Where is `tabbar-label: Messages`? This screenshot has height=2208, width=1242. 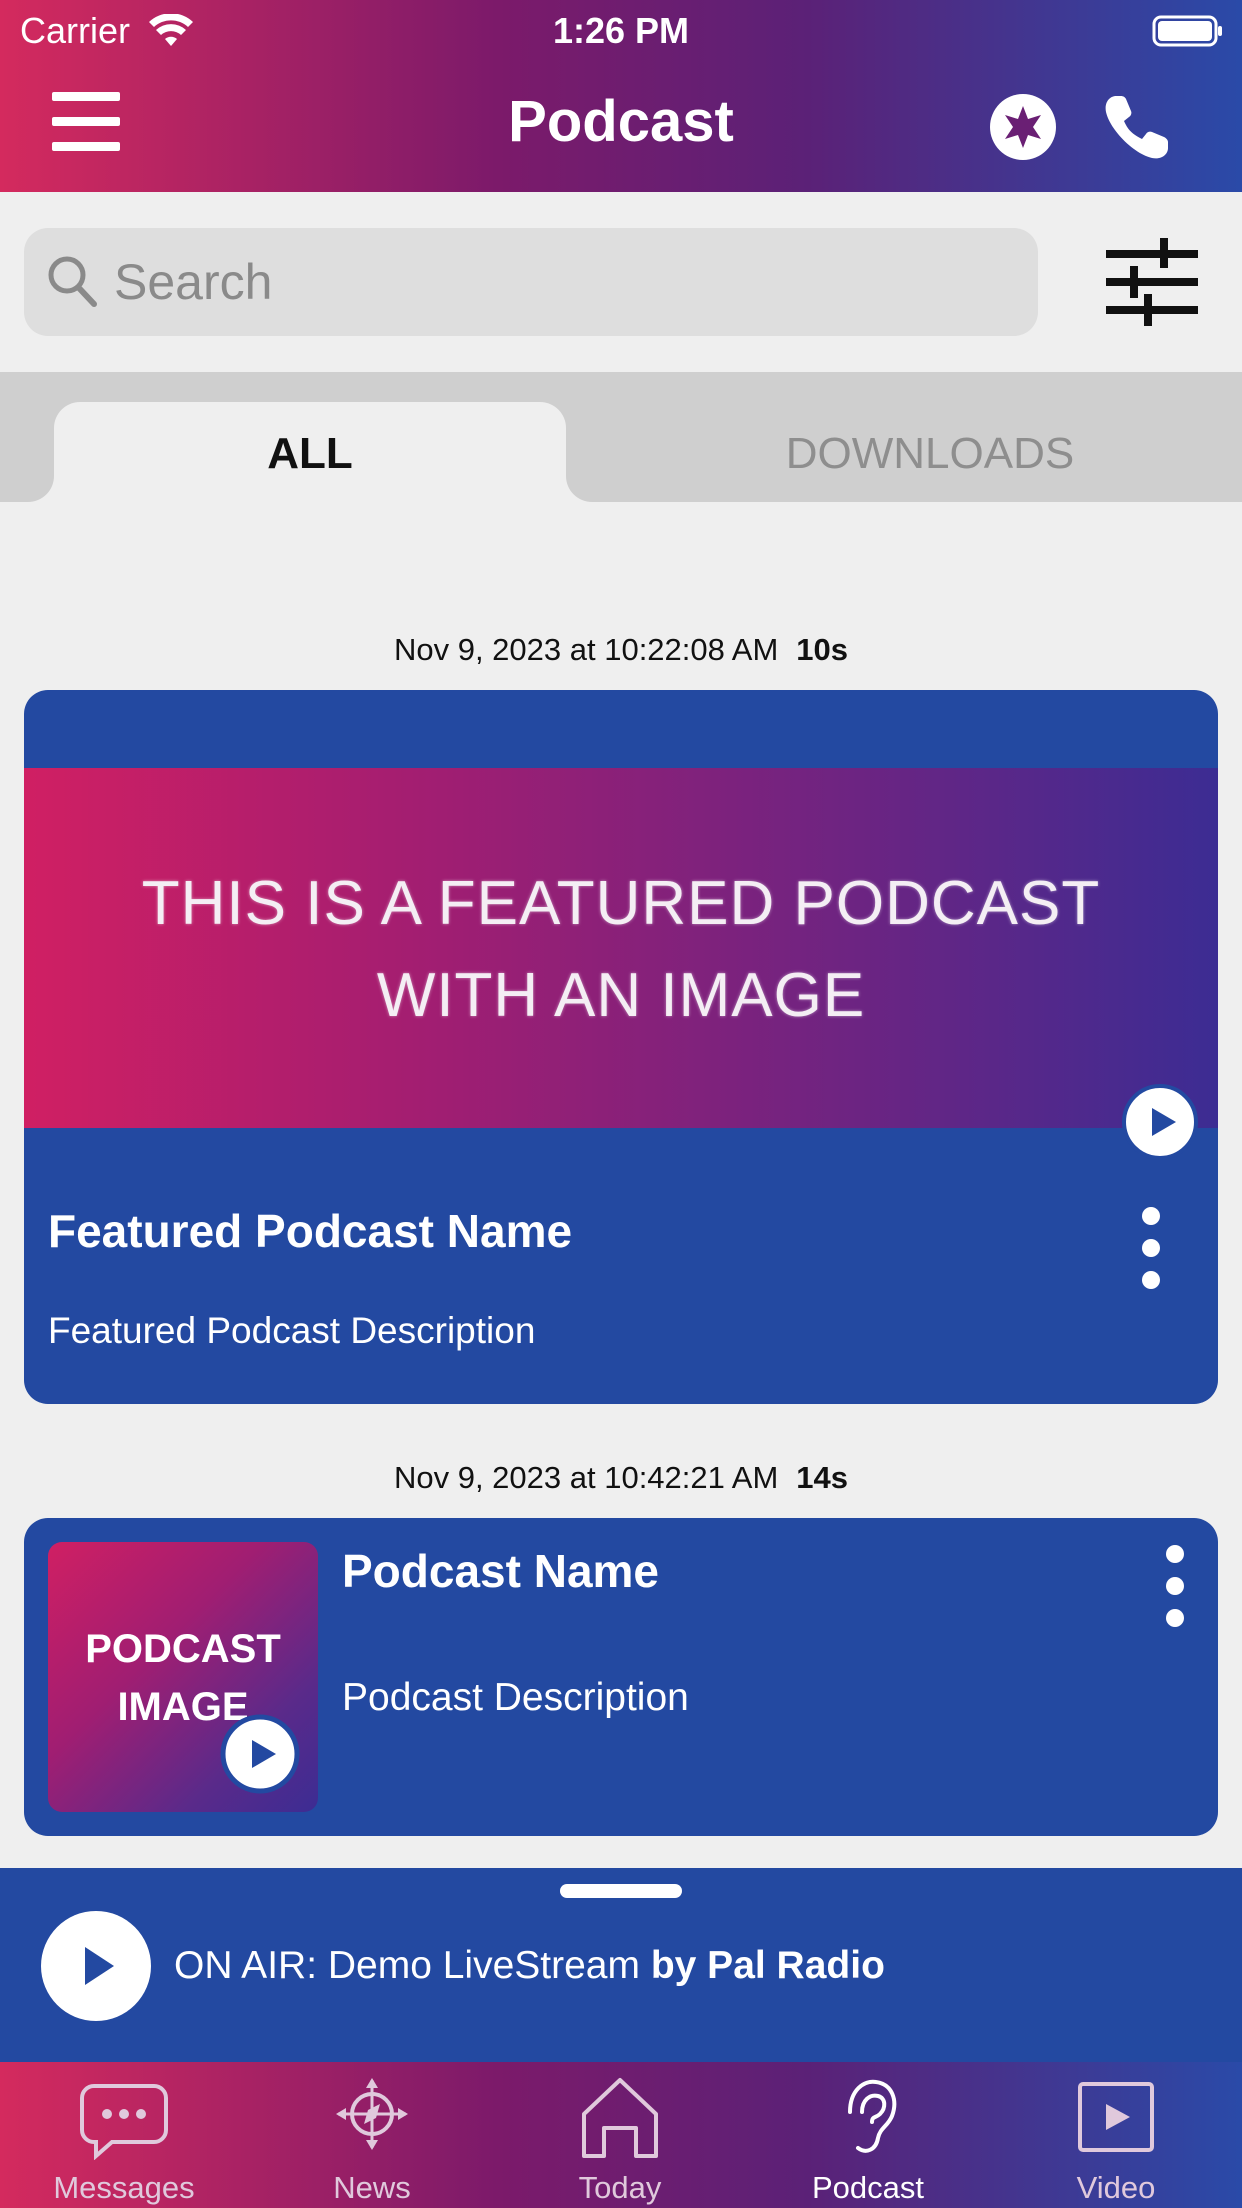
tabbar-label: Messages is located at coordinates (124, 2187).